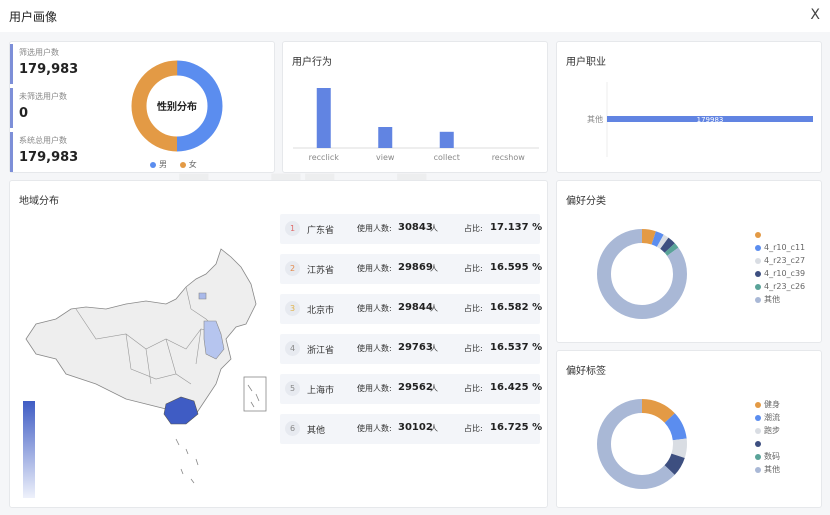  What do you see at coordinates (43, 140) in the screenshot?
I see `total-users-label: 系统总用户数` at bounding box center [43, 140].